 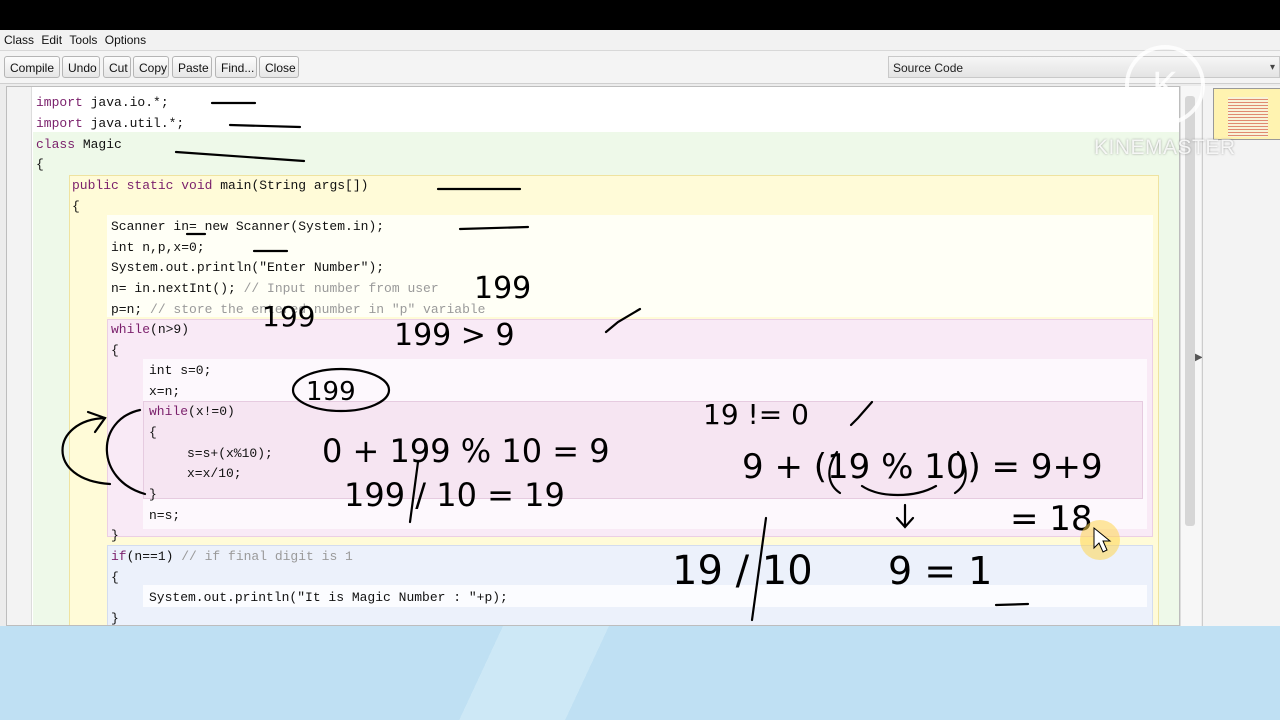 I want to click on navigation-thumbnail, so click(x=1246, y=114).